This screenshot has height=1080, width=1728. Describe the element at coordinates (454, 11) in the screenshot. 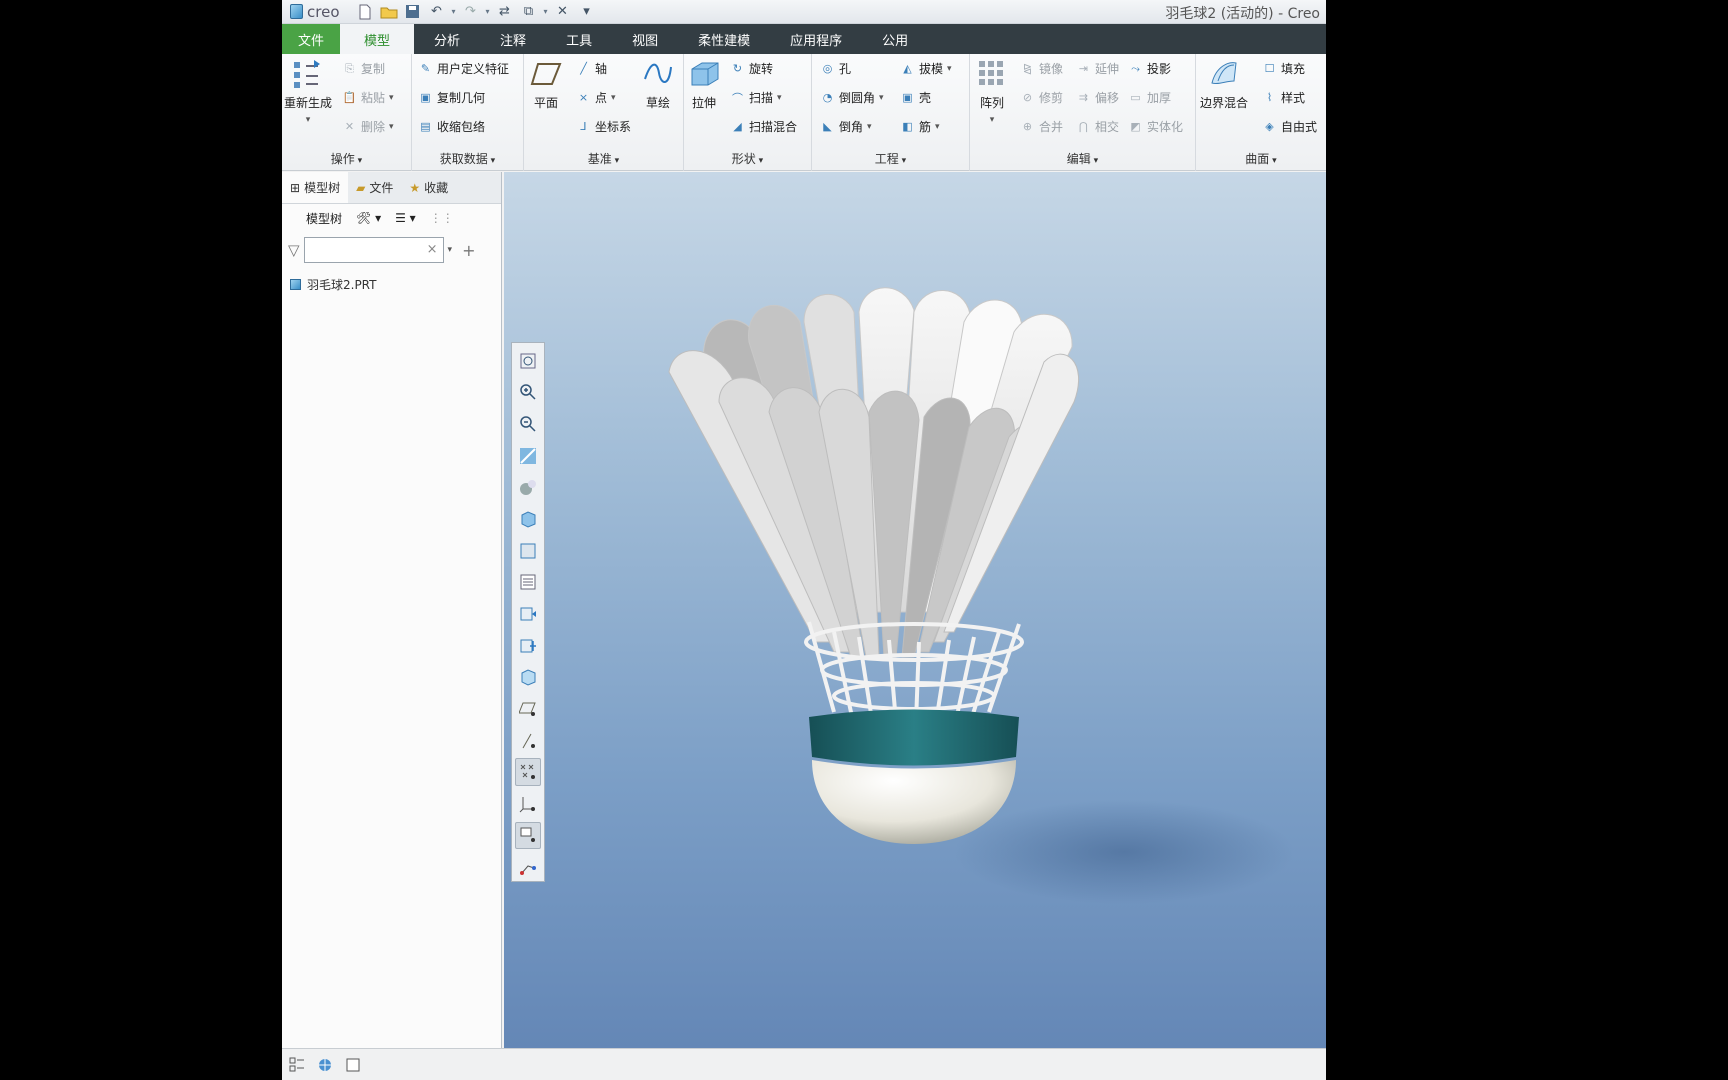

I see `undo-dropdown-icon: ▾` at that location.